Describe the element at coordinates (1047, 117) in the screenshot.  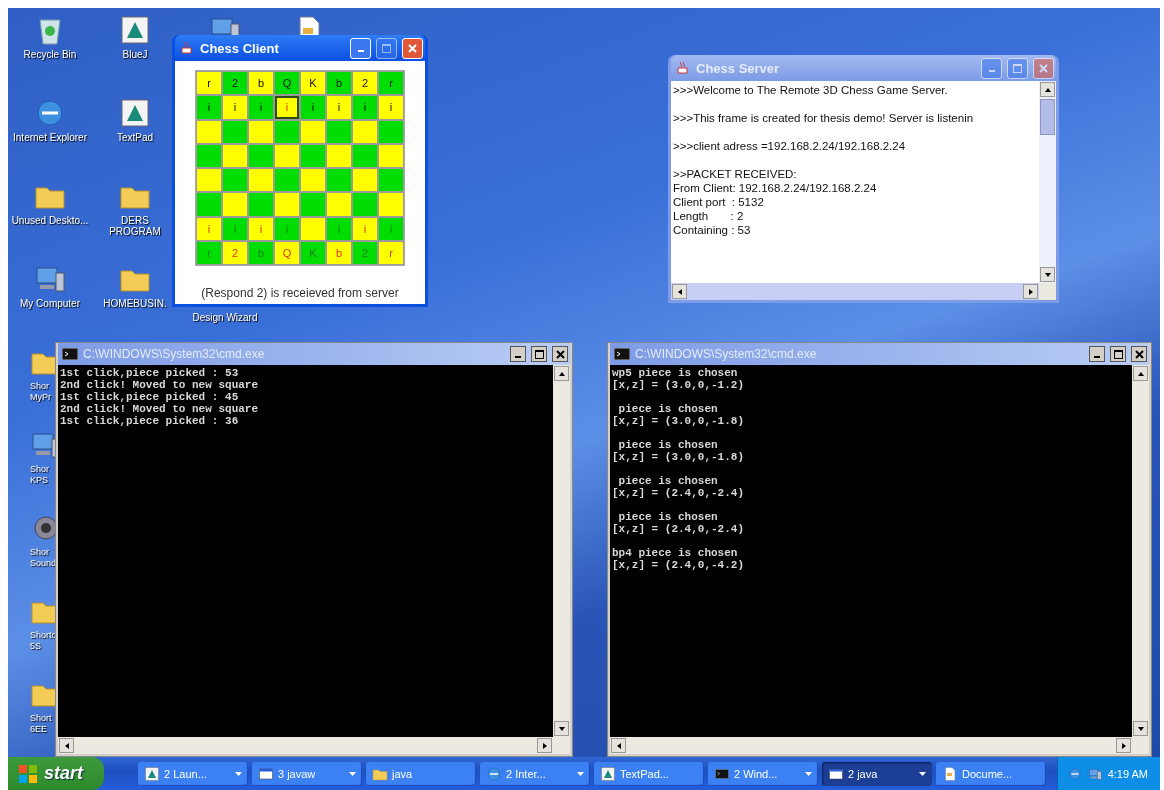
I see `scroll-thumb` at that location.